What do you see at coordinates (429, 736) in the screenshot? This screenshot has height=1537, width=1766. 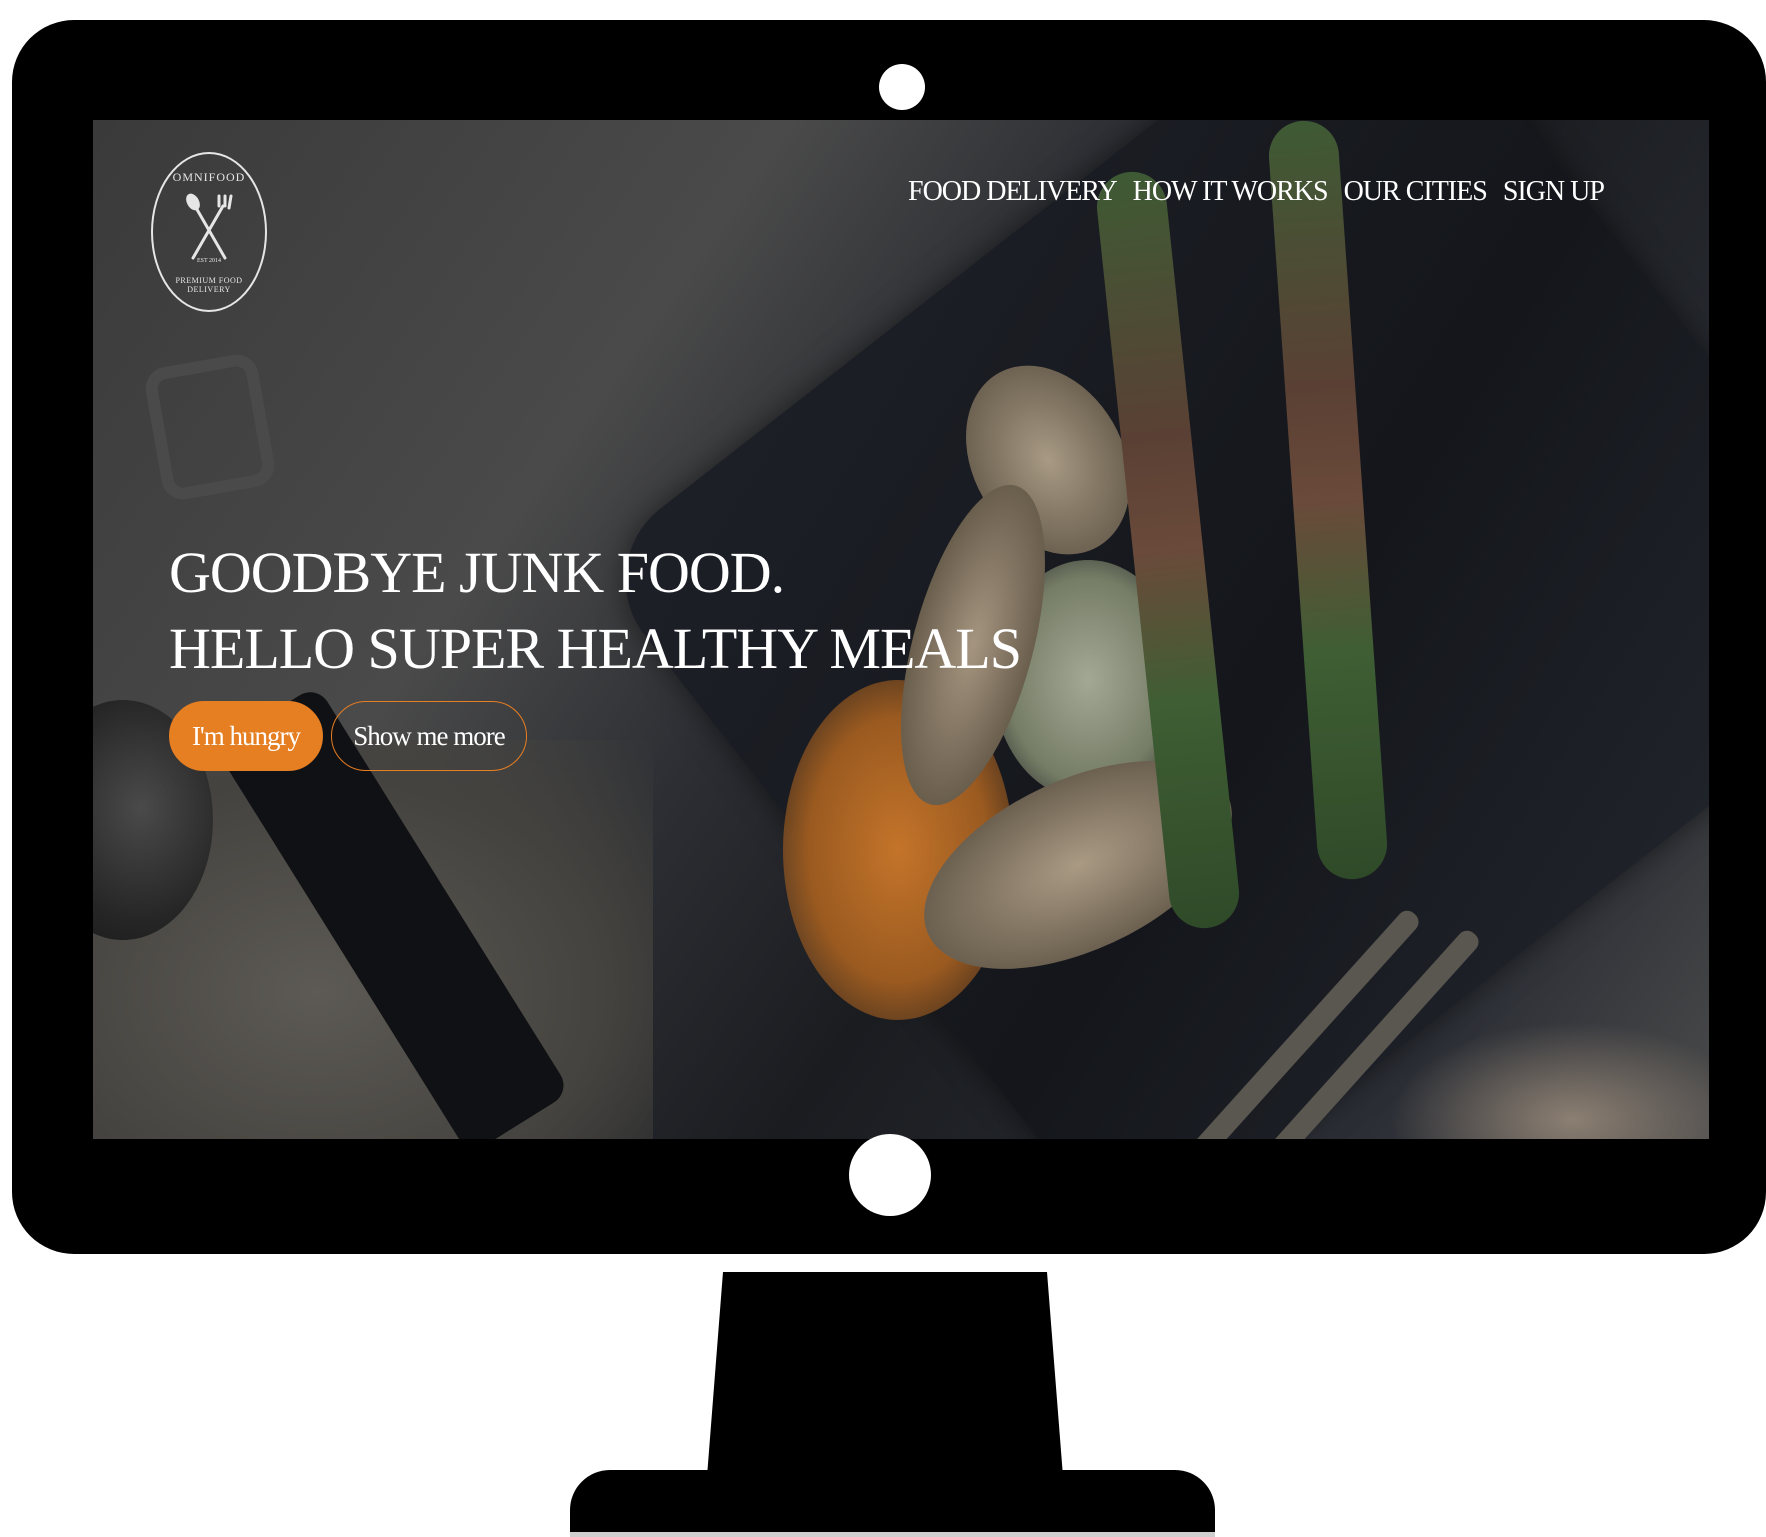 I see `show-me-more-button: Show me more` at bounding box center [429, 736].